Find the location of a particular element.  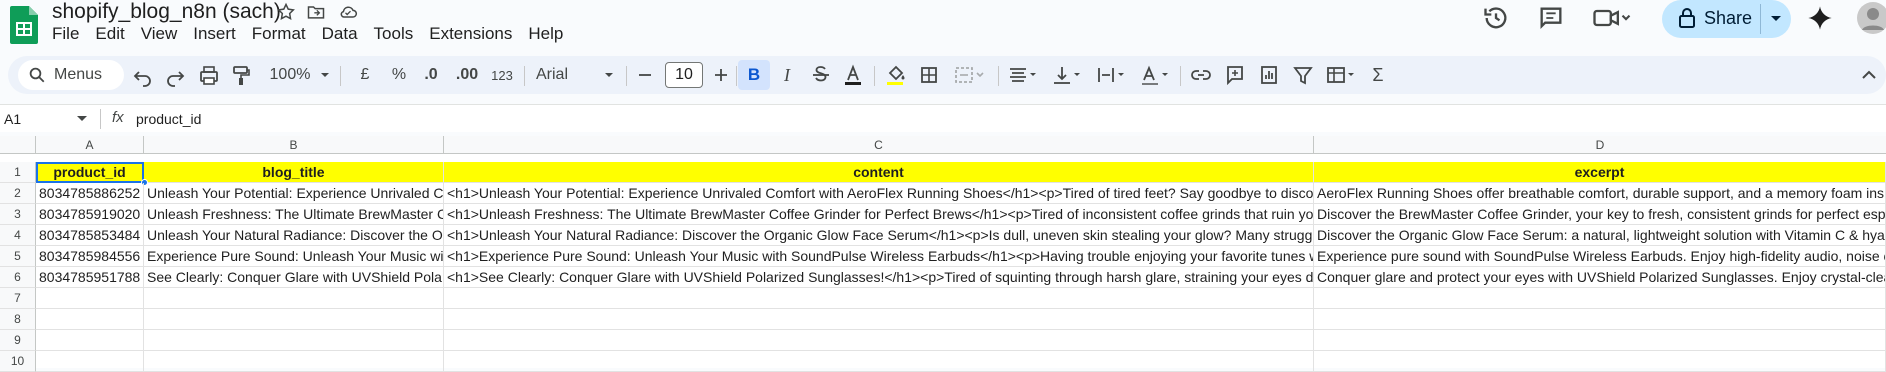

vertical-align-icon is located at coordinates (1067, 75).